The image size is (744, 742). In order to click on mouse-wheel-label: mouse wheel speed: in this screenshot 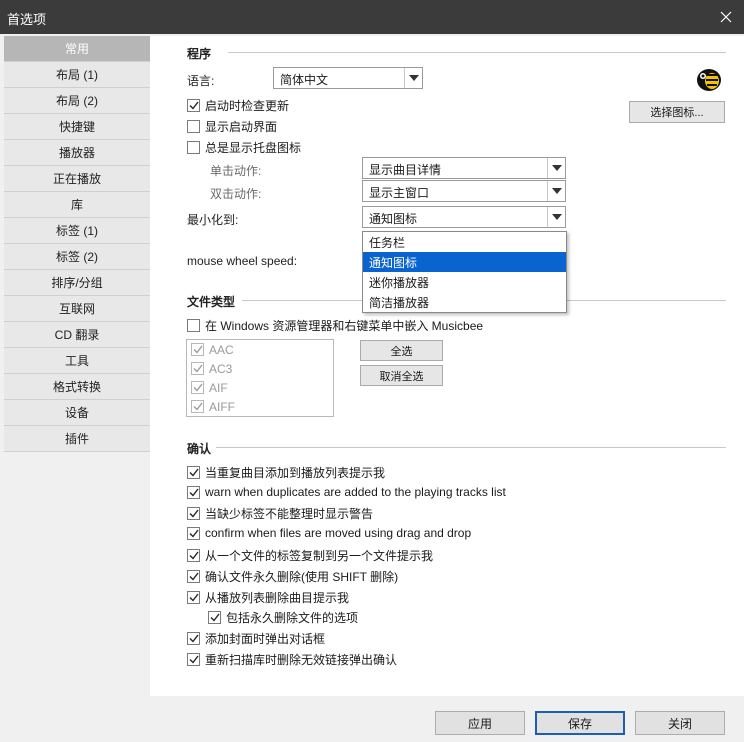, I will do `click(242, 261)`.